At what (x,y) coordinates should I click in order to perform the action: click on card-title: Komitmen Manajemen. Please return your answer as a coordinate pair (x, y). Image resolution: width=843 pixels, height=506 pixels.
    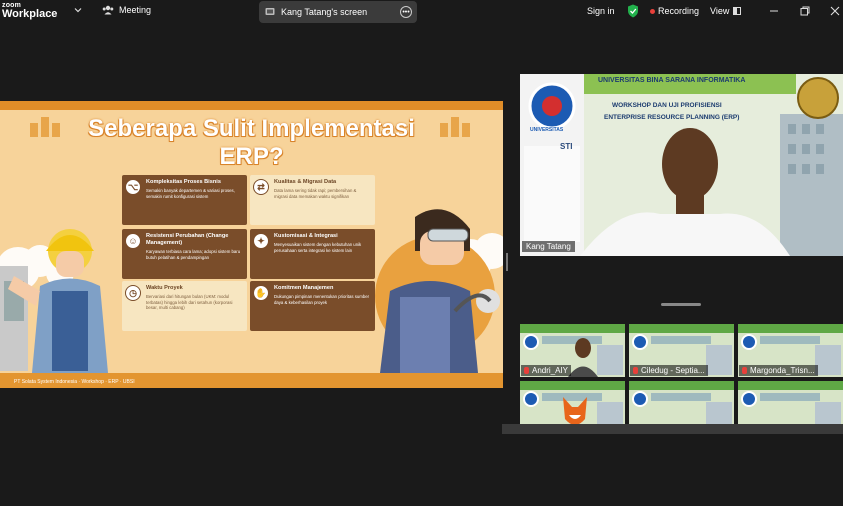
    Looking at the image, I should click on (304, 288).